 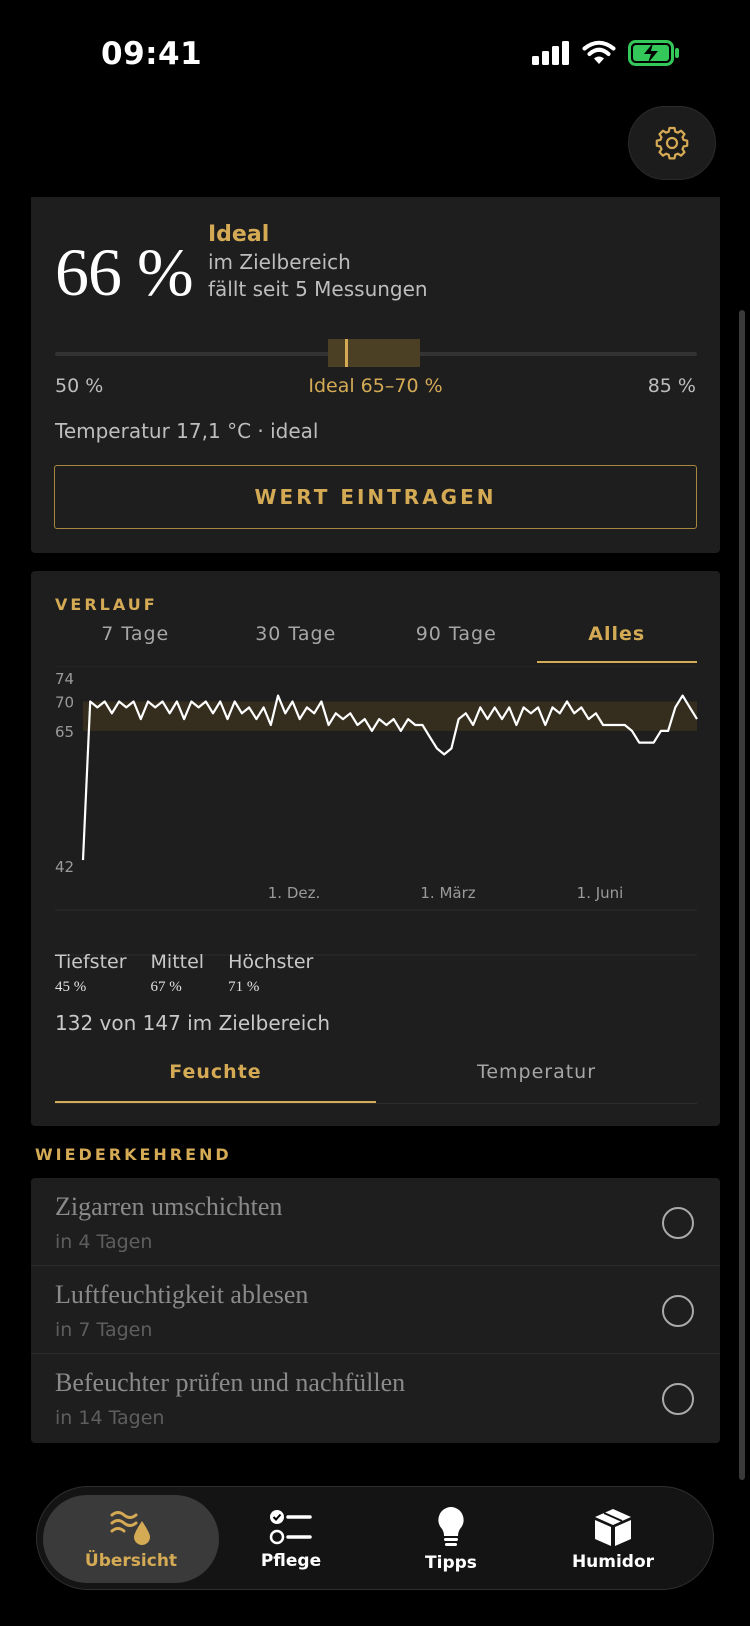 I want to click on scrollbar, so click(x=742, y=895).